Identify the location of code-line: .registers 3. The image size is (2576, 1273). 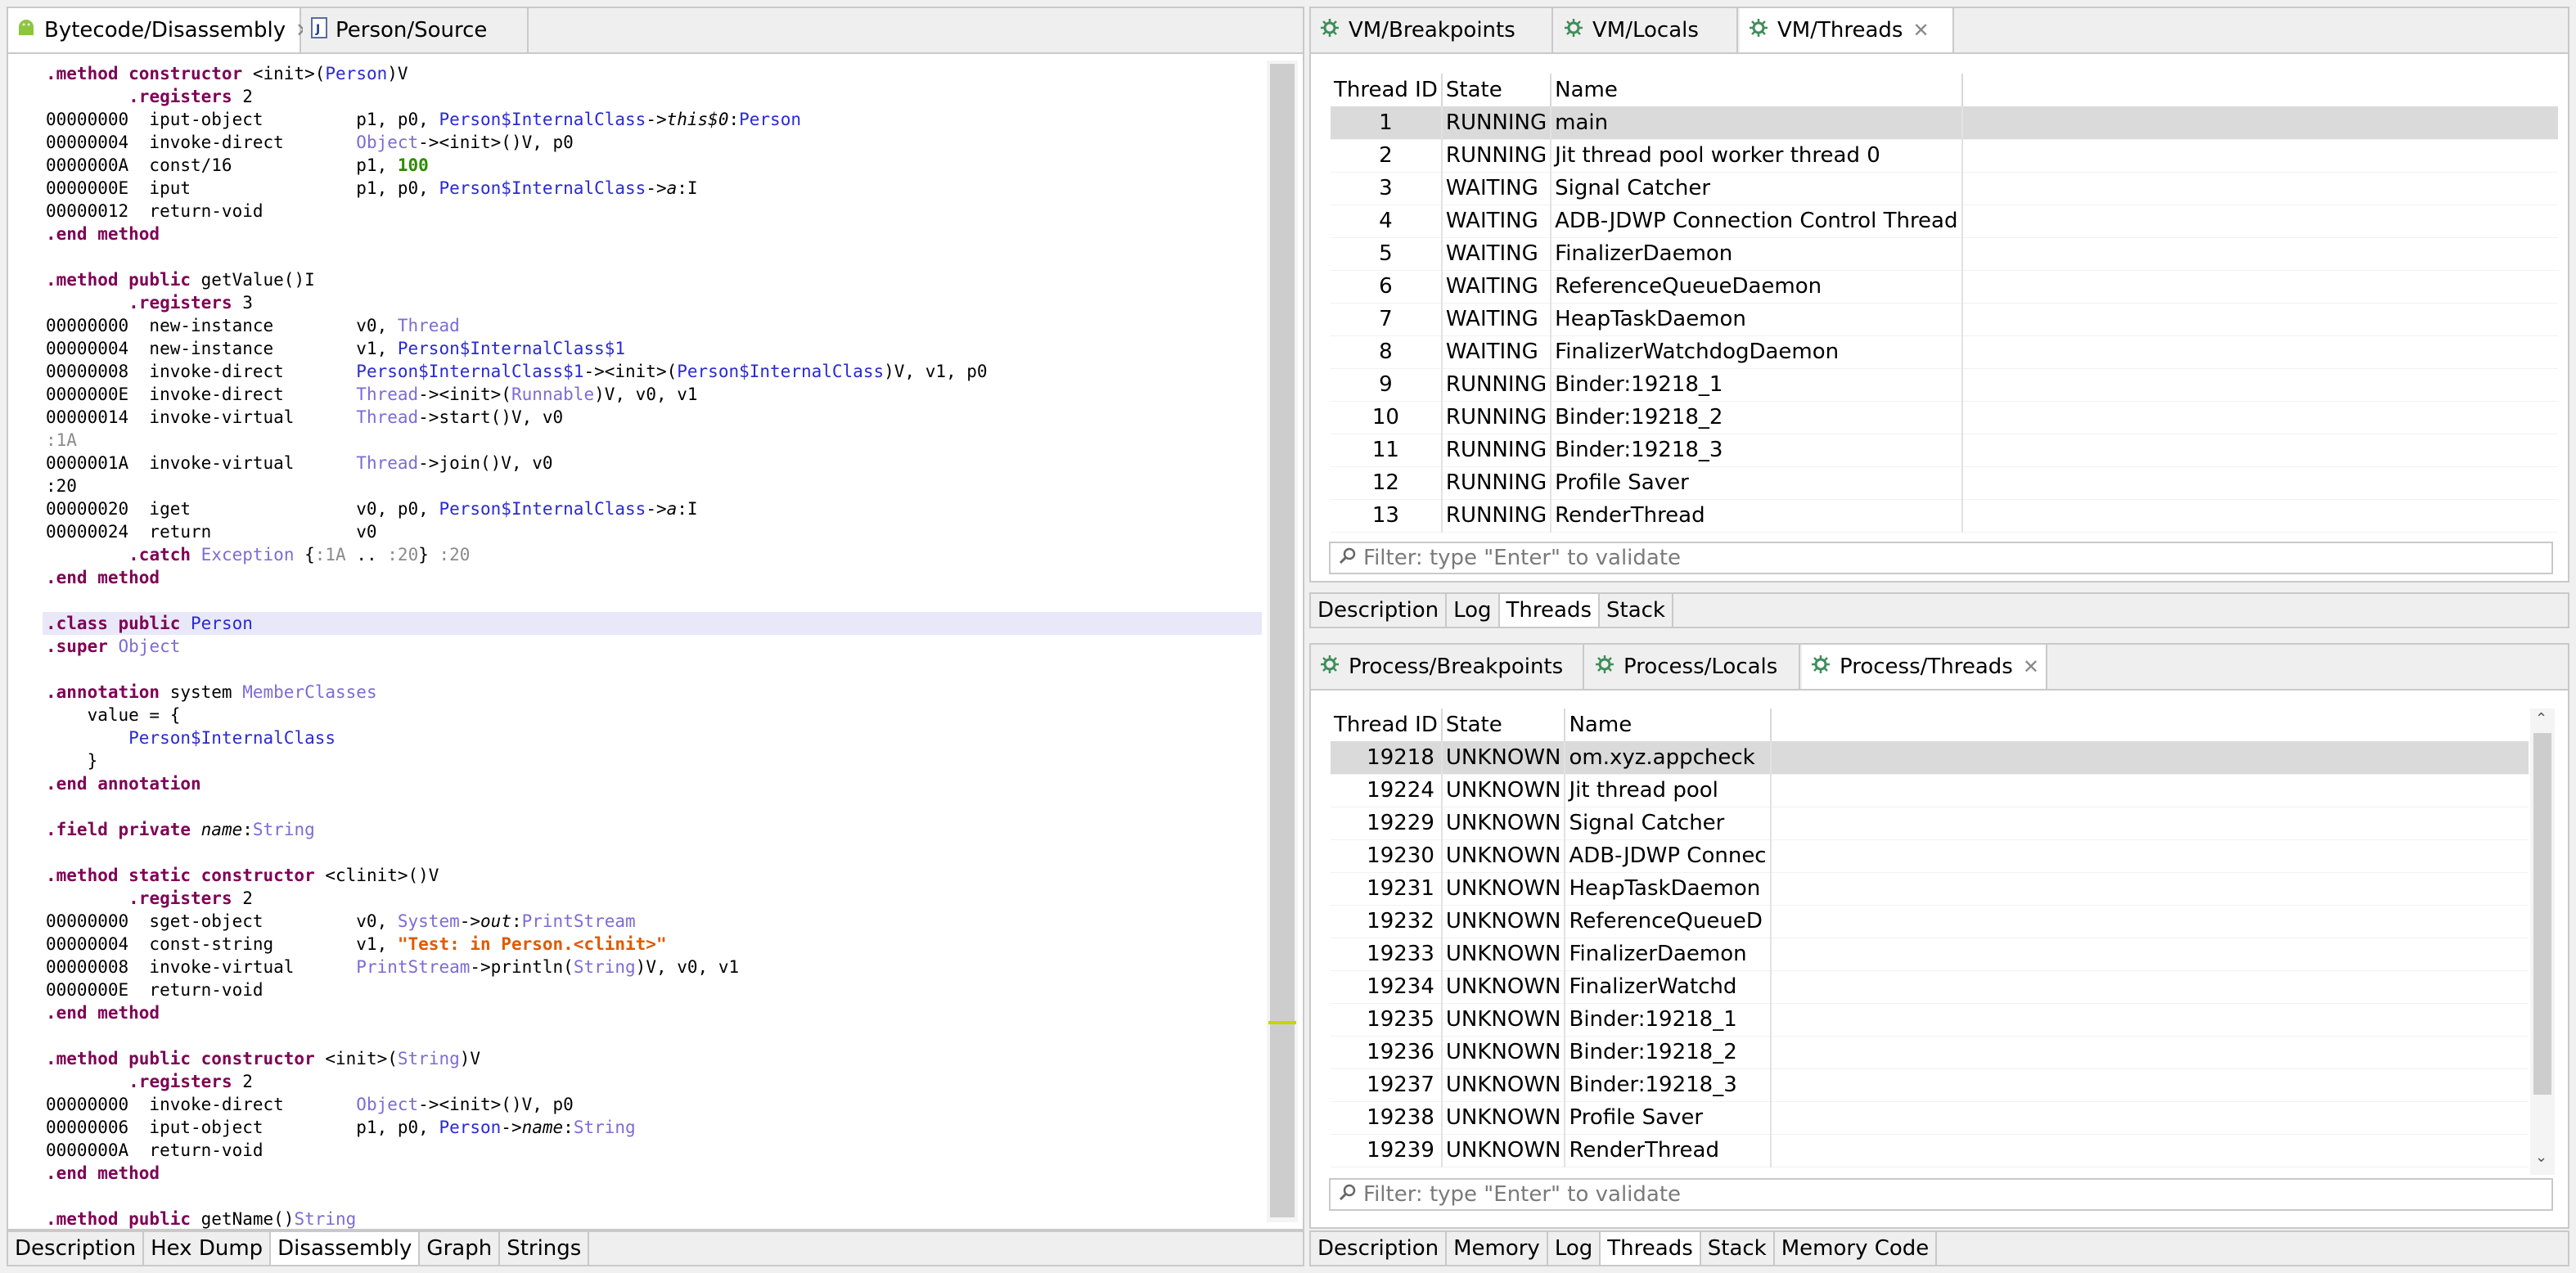
(654, 302).